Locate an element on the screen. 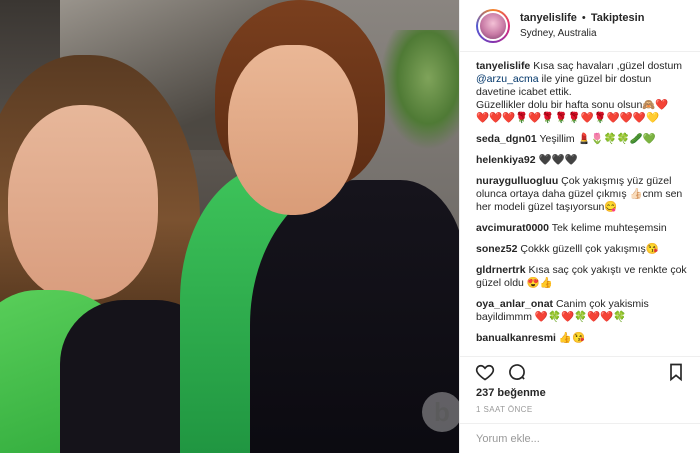 The image size is (700, 453). caption-mention: @arzu_acma is located at coordinates (507, 79).